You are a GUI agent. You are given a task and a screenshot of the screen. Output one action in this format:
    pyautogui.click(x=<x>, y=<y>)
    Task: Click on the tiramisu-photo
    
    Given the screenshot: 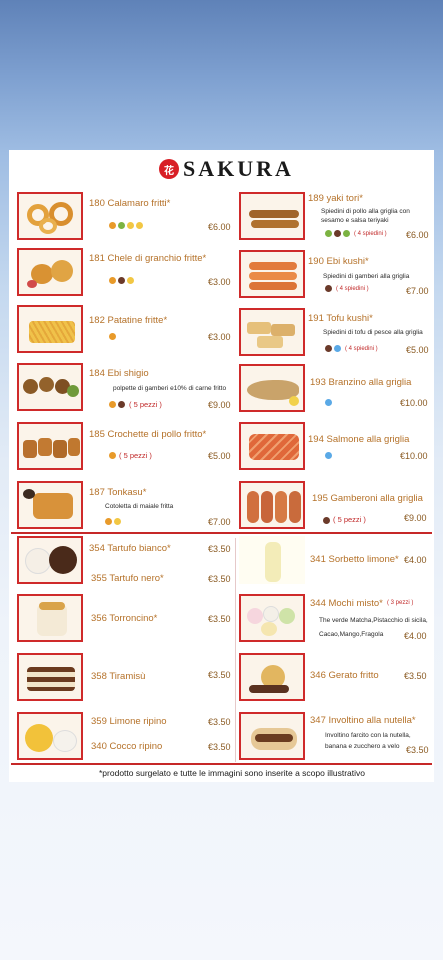 What is the action you would take?
    pyautogui.click(x=50, y=677)
    